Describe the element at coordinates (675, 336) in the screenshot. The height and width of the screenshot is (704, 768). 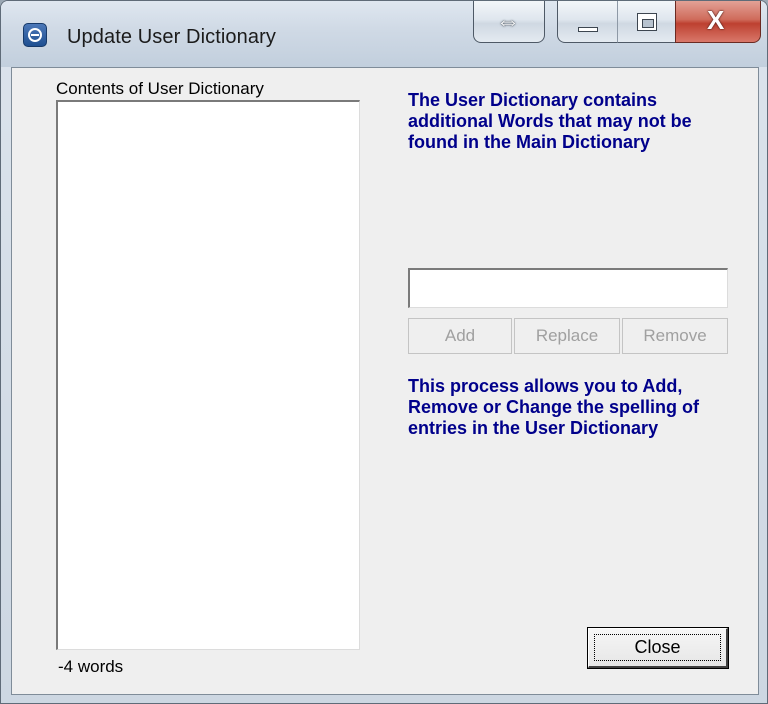
I see `remove-button: Remove` at that location.